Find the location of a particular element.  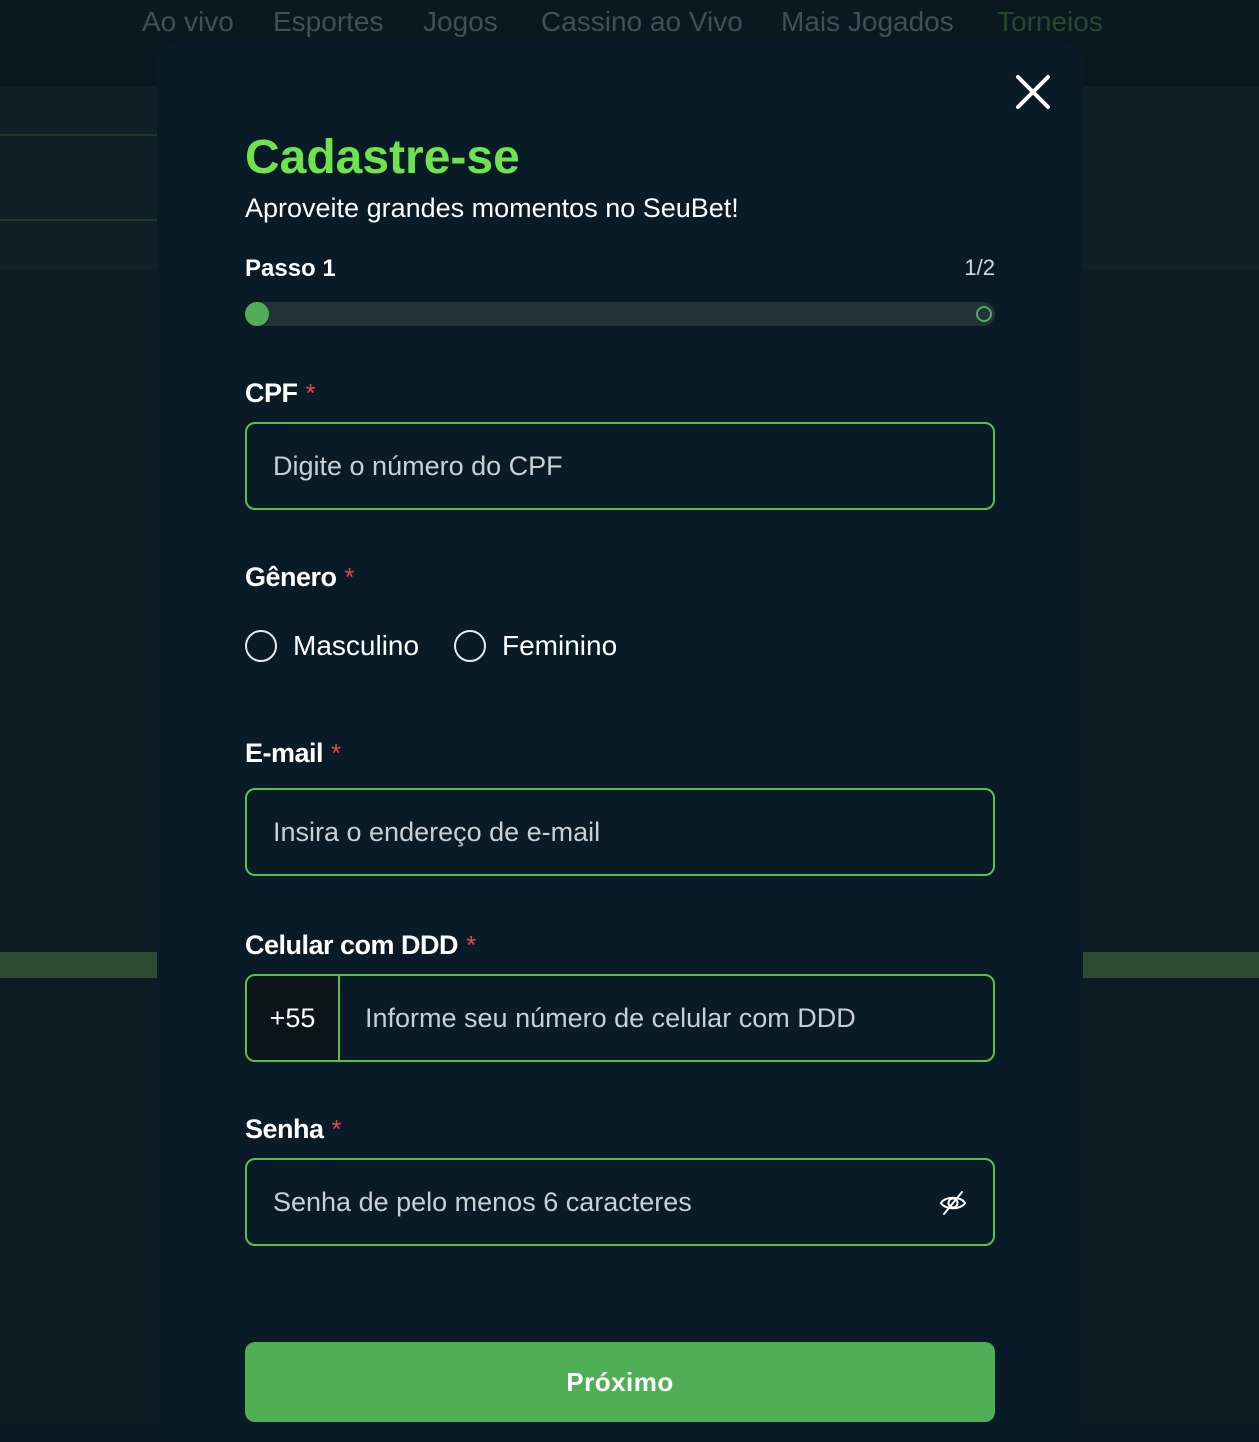

cpf-input: Digite o número do CPF is located at coordinates (620, 466).